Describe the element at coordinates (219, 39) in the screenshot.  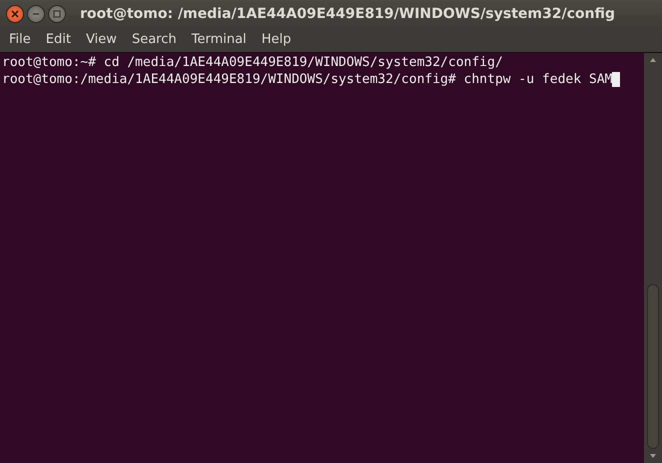
I see `menu-item: Terminal` at that location.